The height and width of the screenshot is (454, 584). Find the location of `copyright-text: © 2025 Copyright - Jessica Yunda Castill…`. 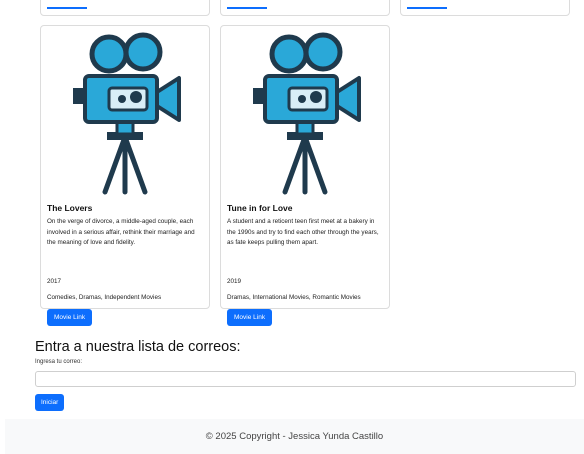

copyright-text: © 2025 Copyright - Jessica Yunda Castill… is located at coordinates (294, 436).